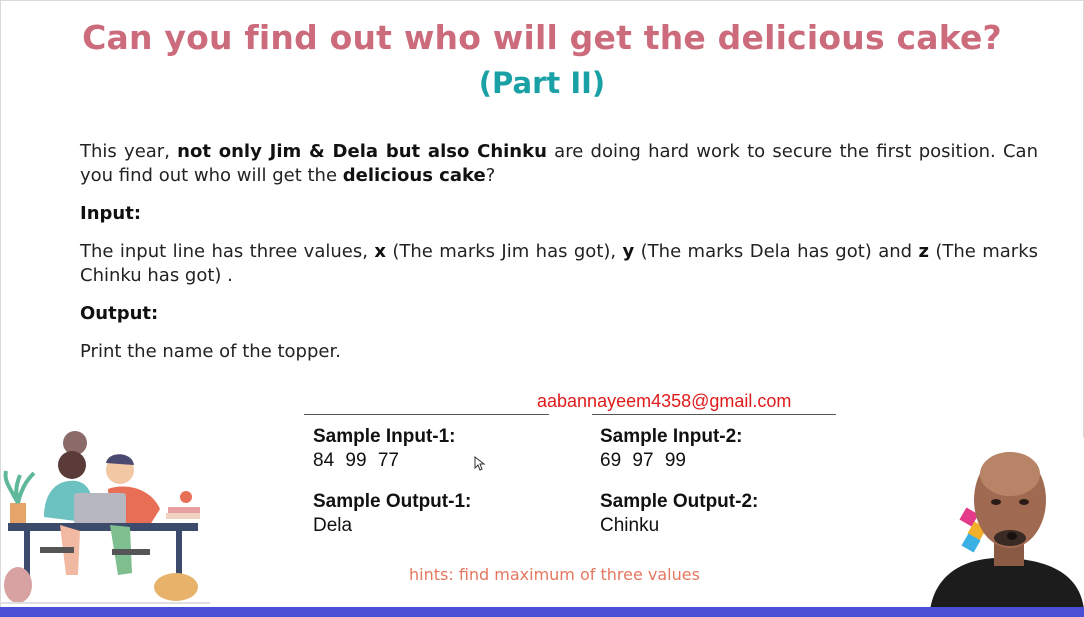  Describe the element at coordinates (554, 574) in the screenshot. I see `hint-text: hints: find maximum of three values` at that location.